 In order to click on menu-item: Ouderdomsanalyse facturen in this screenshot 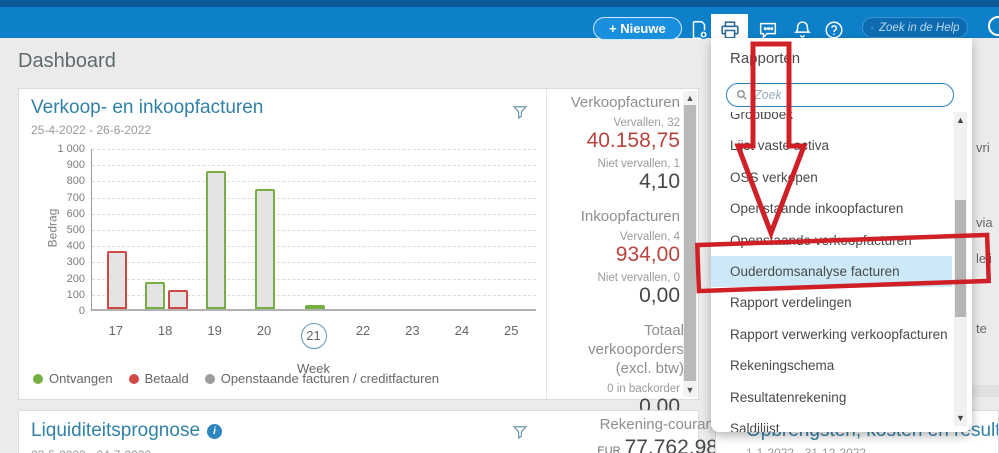, I will do `click(831, 271)`.